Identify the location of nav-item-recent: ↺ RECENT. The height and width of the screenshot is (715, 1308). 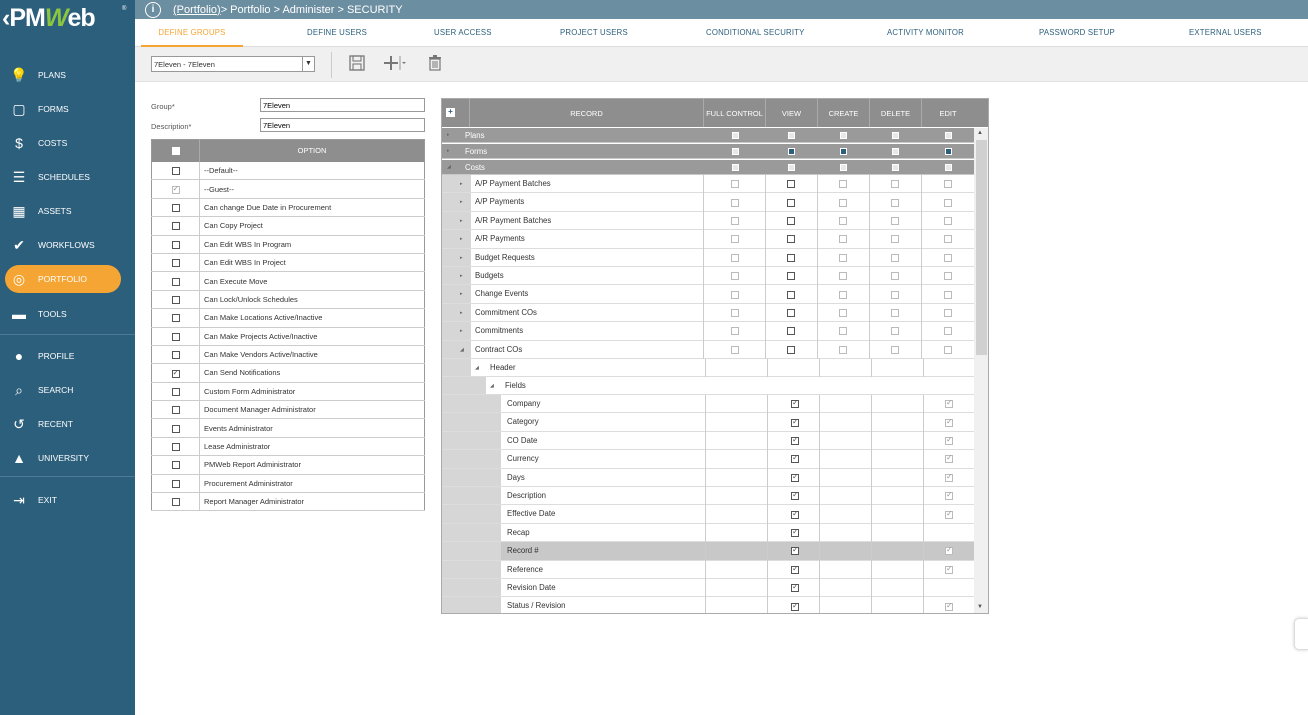
(67, 424).